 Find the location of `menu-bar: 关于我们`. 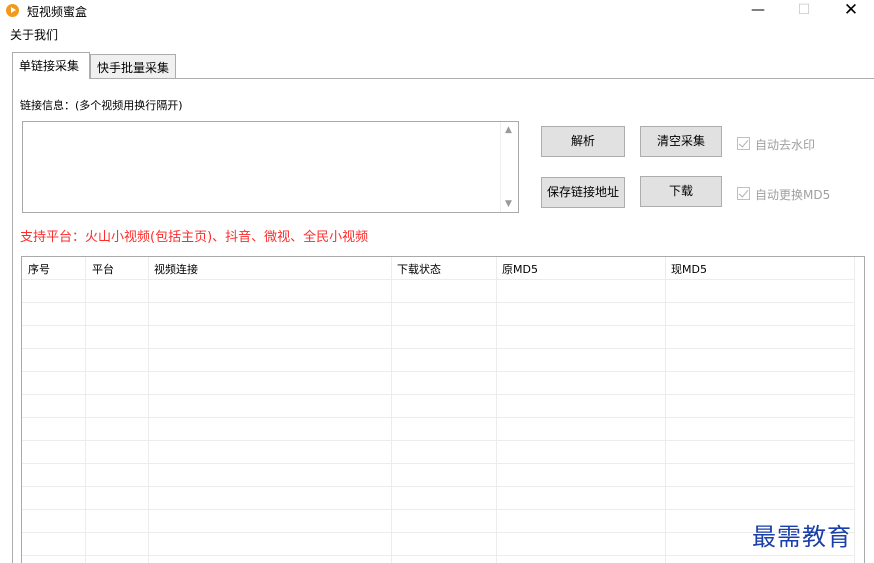

menu-bar: 关于我们 is located at coordinates (437, 33).